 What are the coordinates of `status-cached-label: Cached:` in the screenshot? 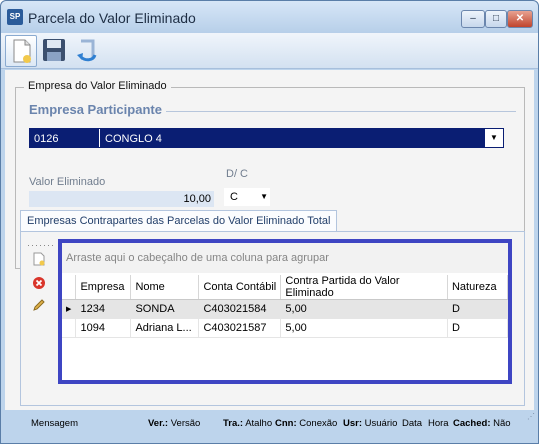 It's located at (472, 423).